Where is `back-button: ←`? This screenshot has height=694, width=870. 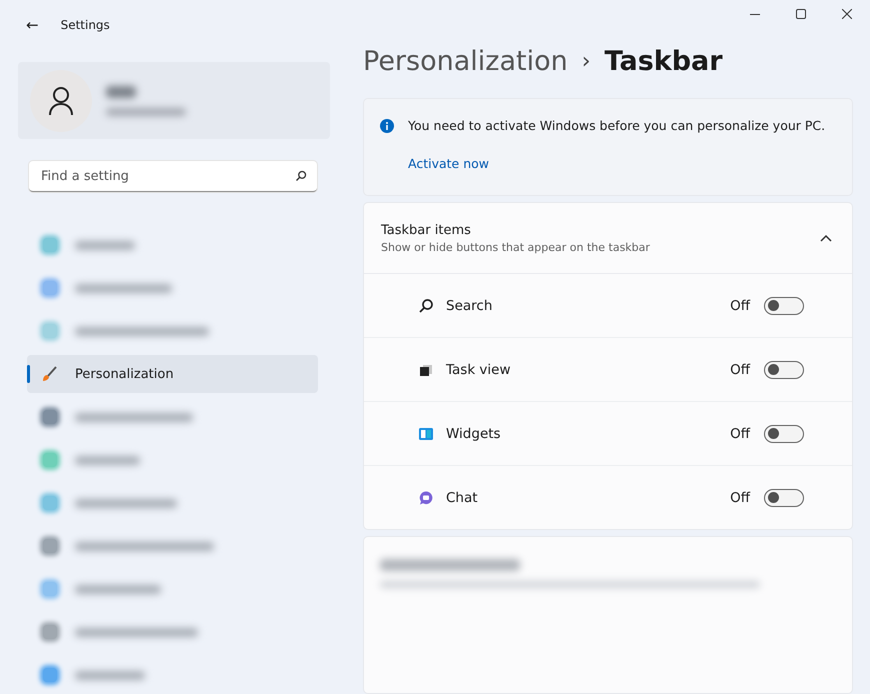
back-button: ← is located at coordinates (32, 25).